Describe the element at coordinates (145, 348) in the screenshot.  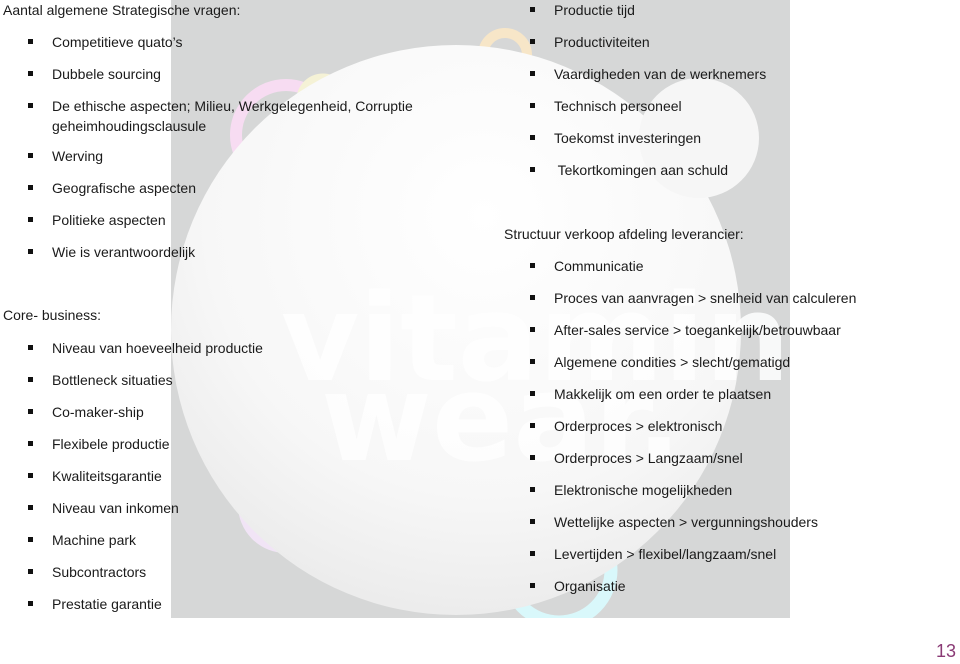
I see `list-item: Niveau van hoeveelheid productie` at that location.